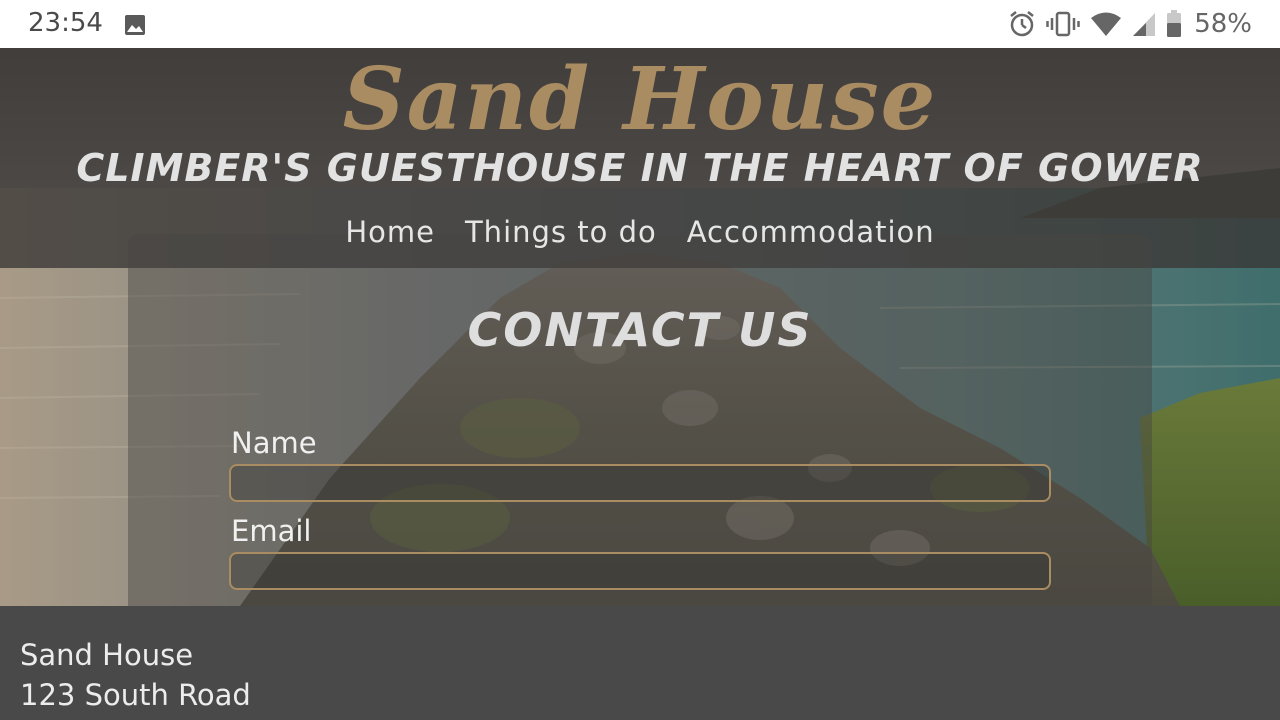 The width and height of the screenshot is (1280, 720). Describe the element at coordinates (271, 531) in the screenshot. I see `email-label: Email` at that location.